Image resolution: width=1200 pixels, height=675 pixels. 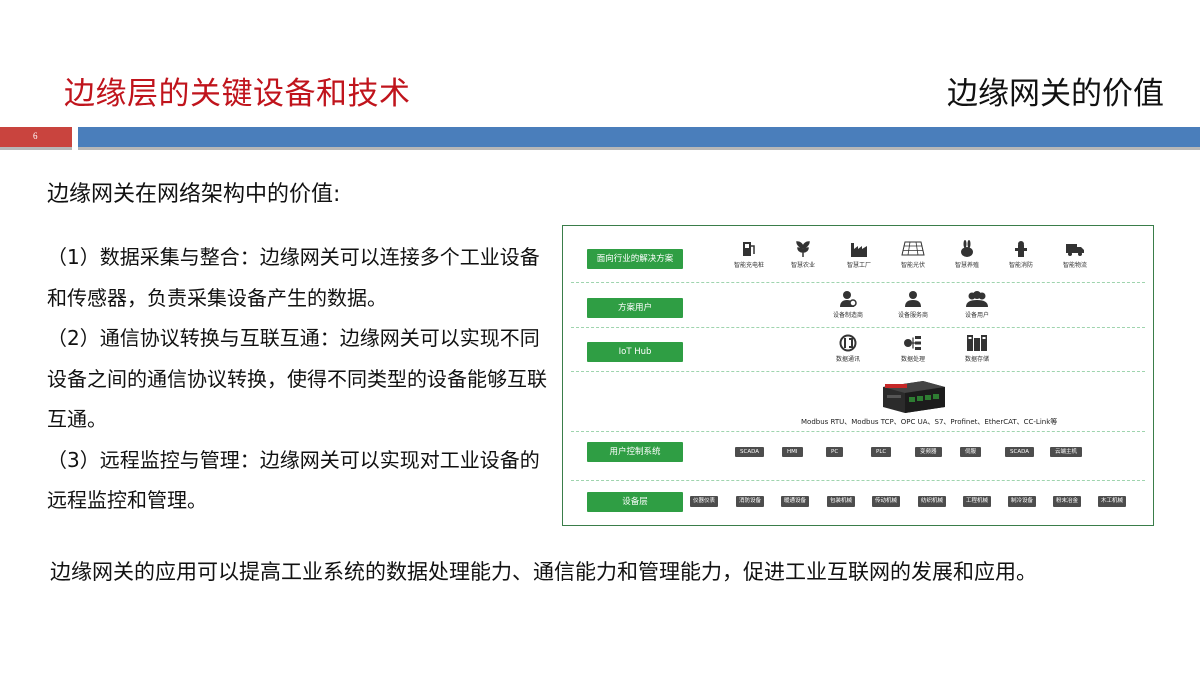 I want to click on industry-label: 智能光伏, so click(x=912, y=265).